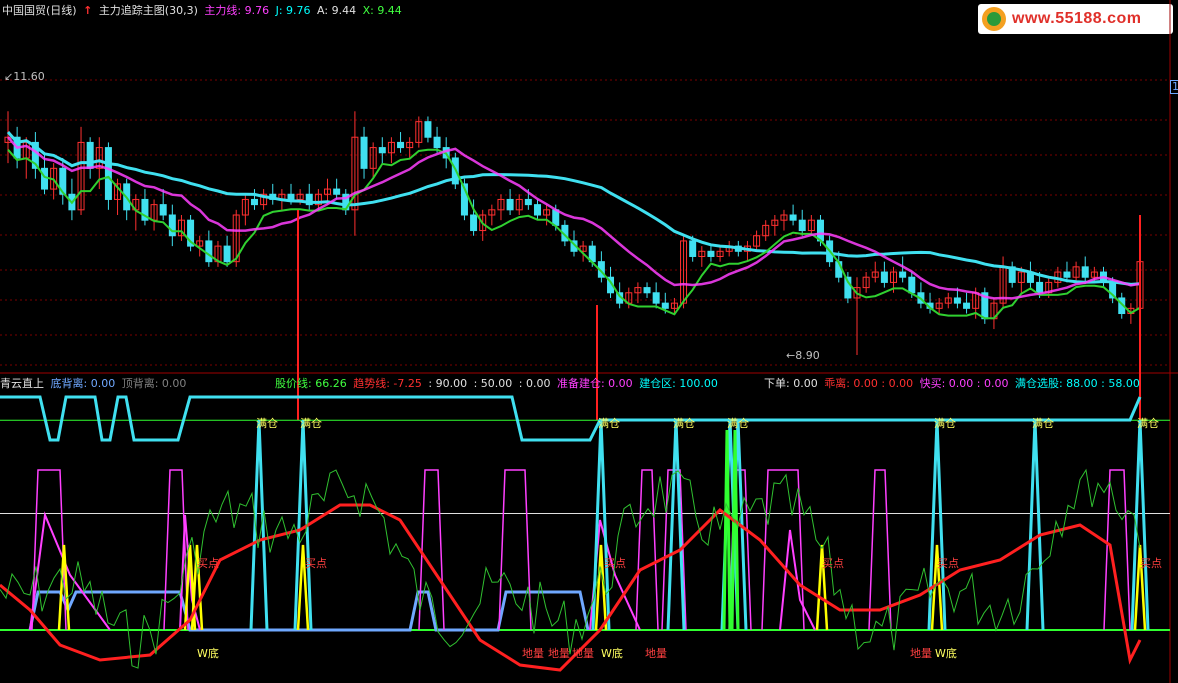 Image resolution: width=1178 pixels, height=683 pixels. I want to click on level-90: : 90.00, so click(448, 383).